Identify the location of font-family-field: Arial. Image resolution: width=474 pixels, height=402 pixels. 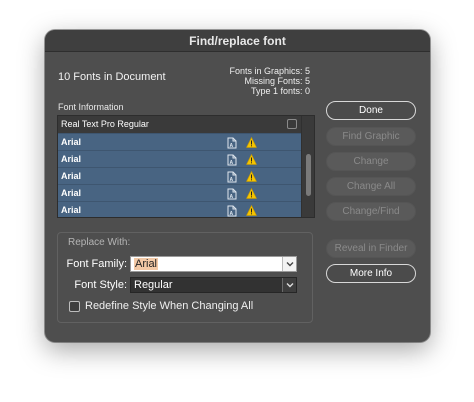
(213, 264).